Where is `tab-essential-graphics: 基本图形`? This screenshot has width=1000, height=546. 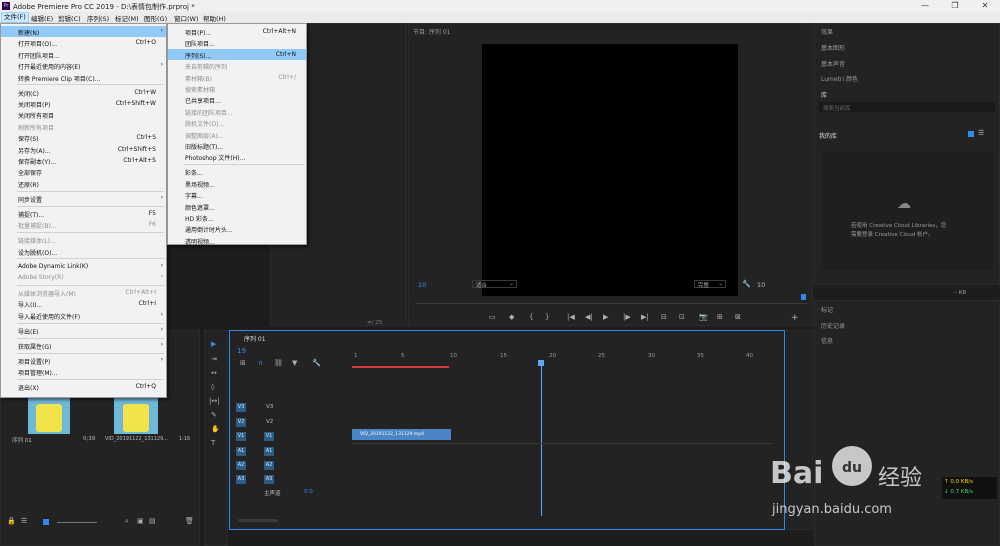 tab-essential-graphics: 基本图形 is located at coordinates (833, 47).